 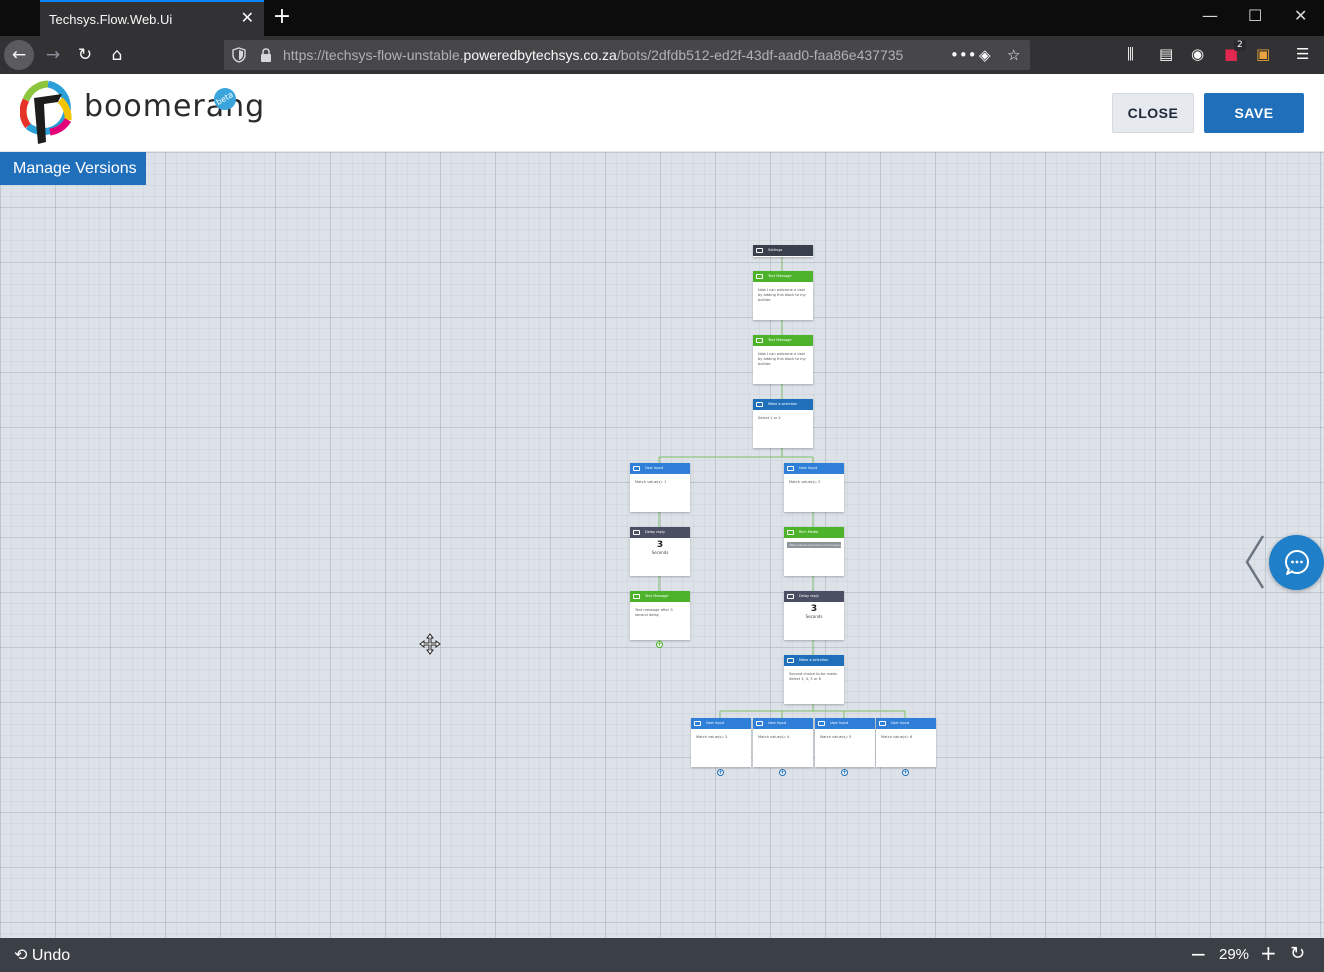 I want to click on make-selection-node: Make a selection Select 1 or 2, so click(x=783, y=423).